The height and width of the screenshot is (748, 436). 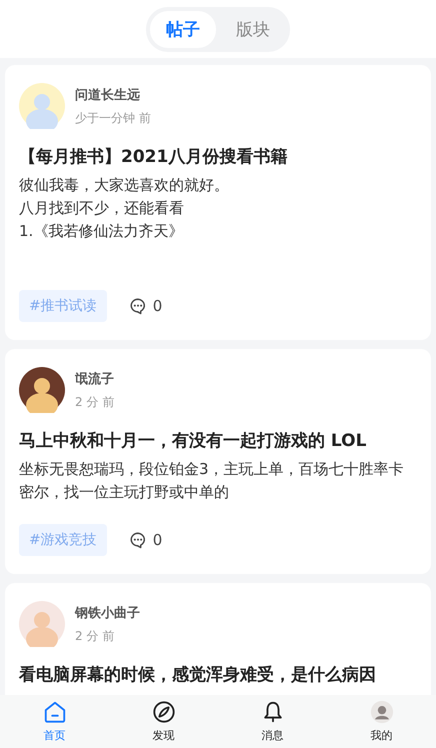 What do you see at coordinates (94, 379) in the screenshot?
I see `author-name: 氓流子` at bounding box center [94, 379].